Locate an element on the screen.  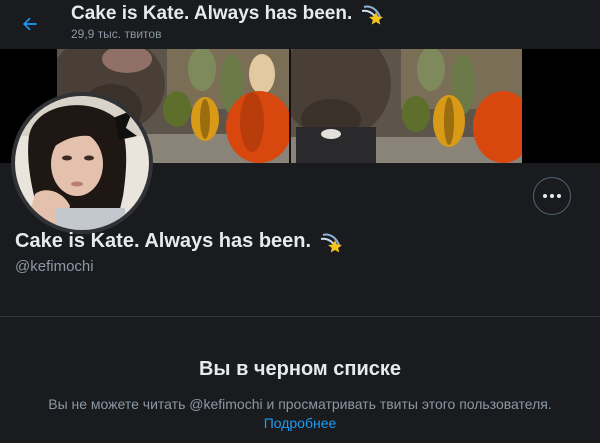
arrow-left-icon is located at coordinates (30, 24).